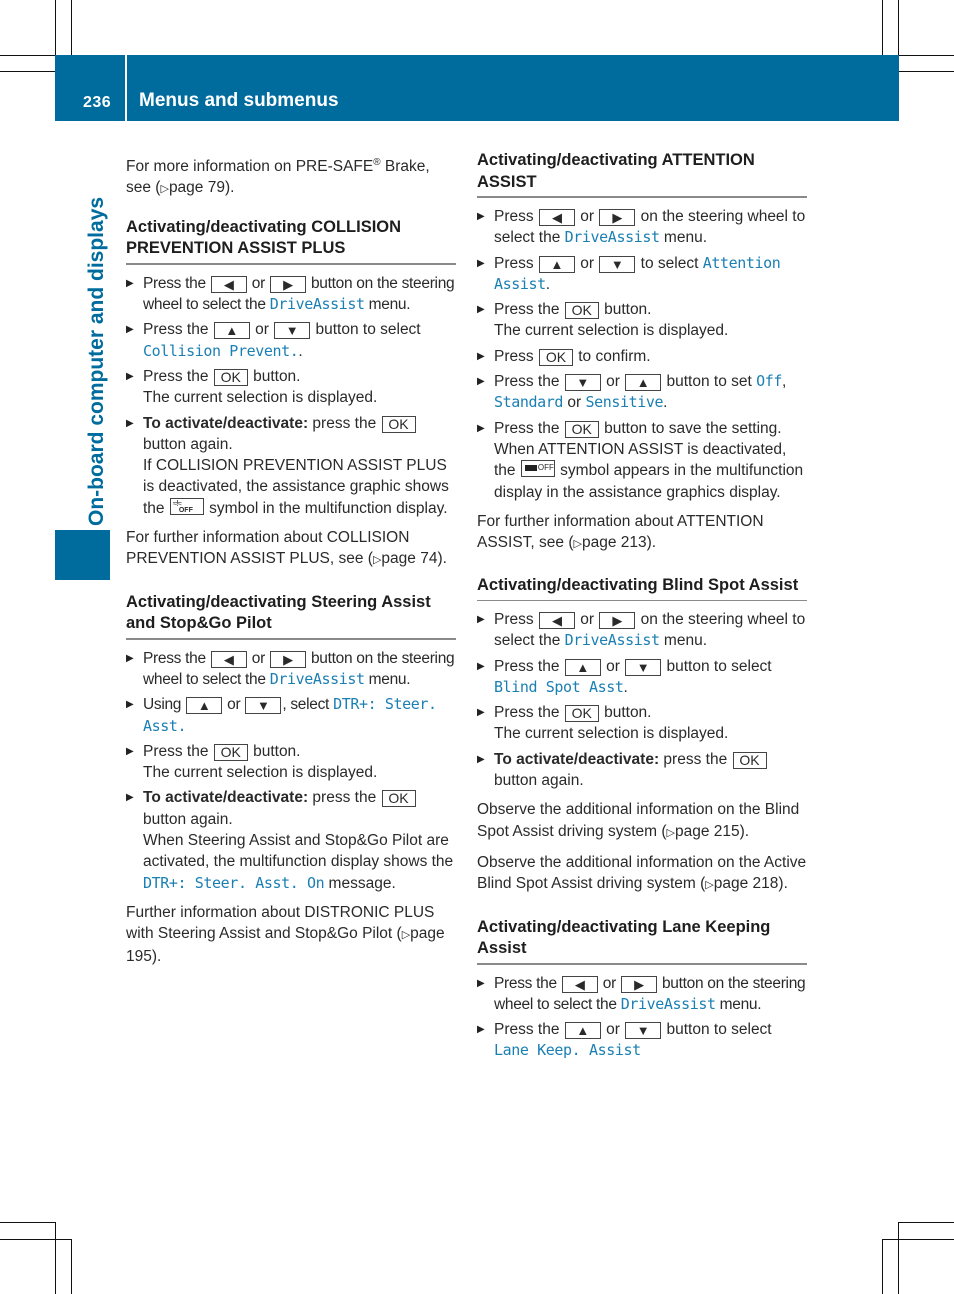  I want to click on header-divider, so click(126, 88).